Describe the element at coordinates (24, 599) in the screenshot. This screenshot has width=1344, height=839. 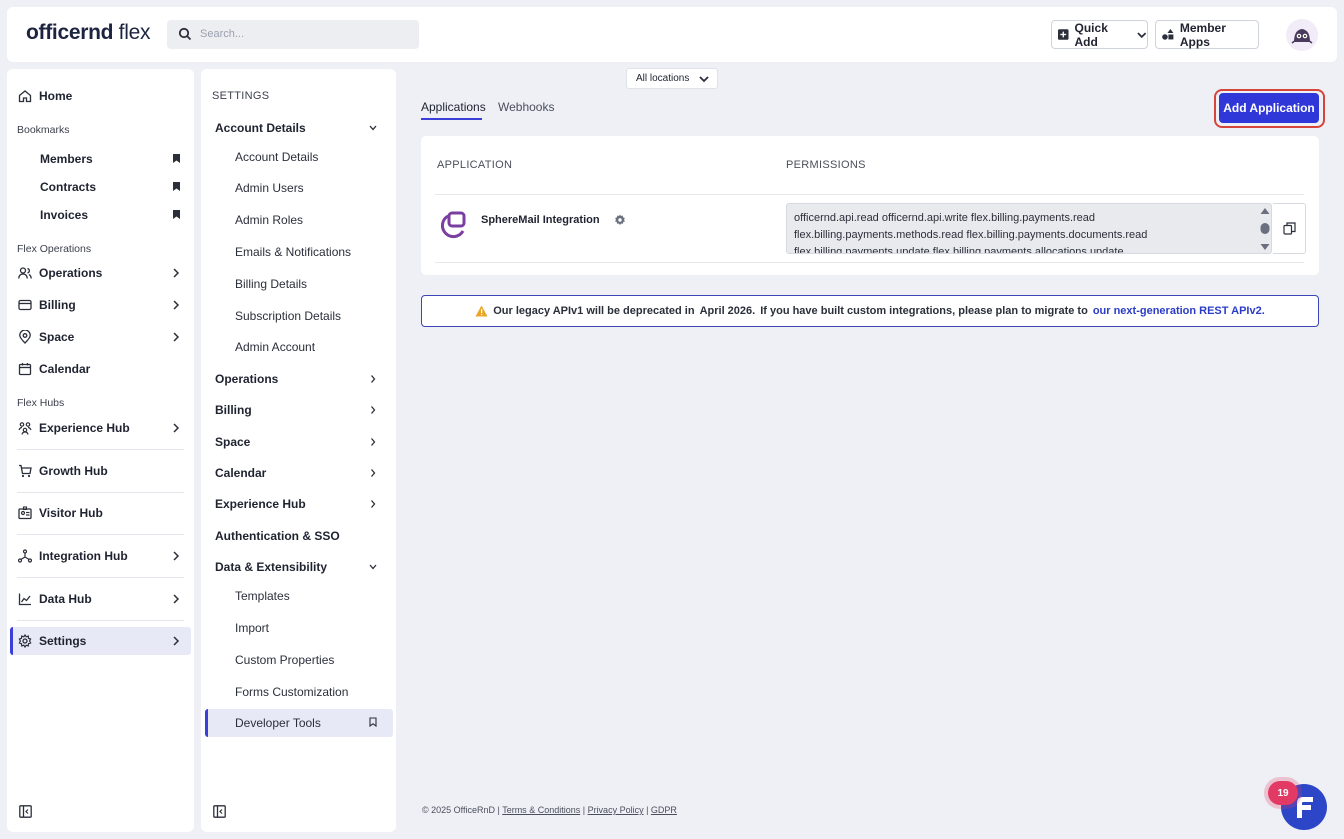
I see `chart-icon` at that location.